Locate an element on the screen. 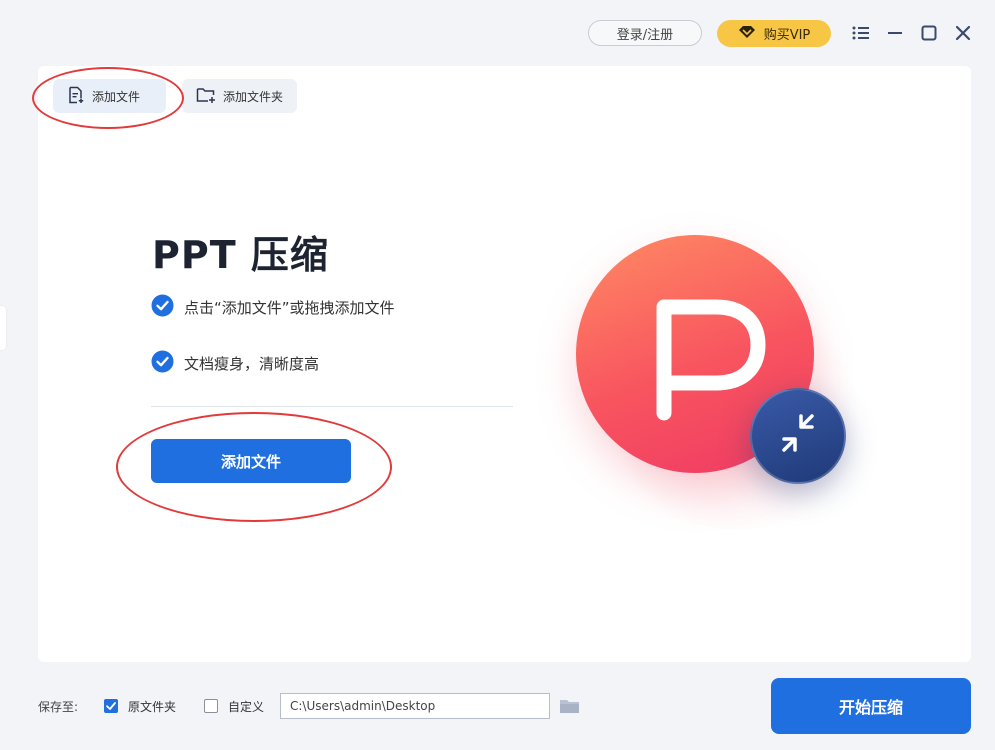  add-file-button: 添加文件 is located at coordinates (251, 461).